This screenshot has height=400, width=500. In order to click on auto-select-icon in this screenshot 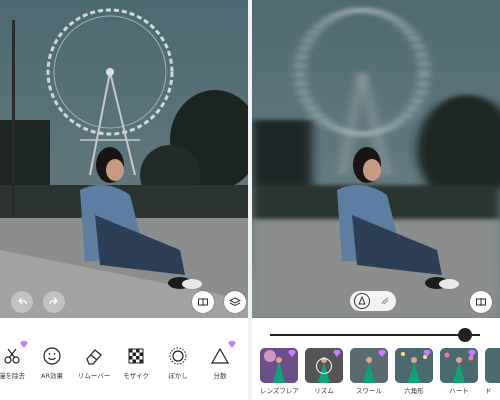, I will do `click(361, 300)`.